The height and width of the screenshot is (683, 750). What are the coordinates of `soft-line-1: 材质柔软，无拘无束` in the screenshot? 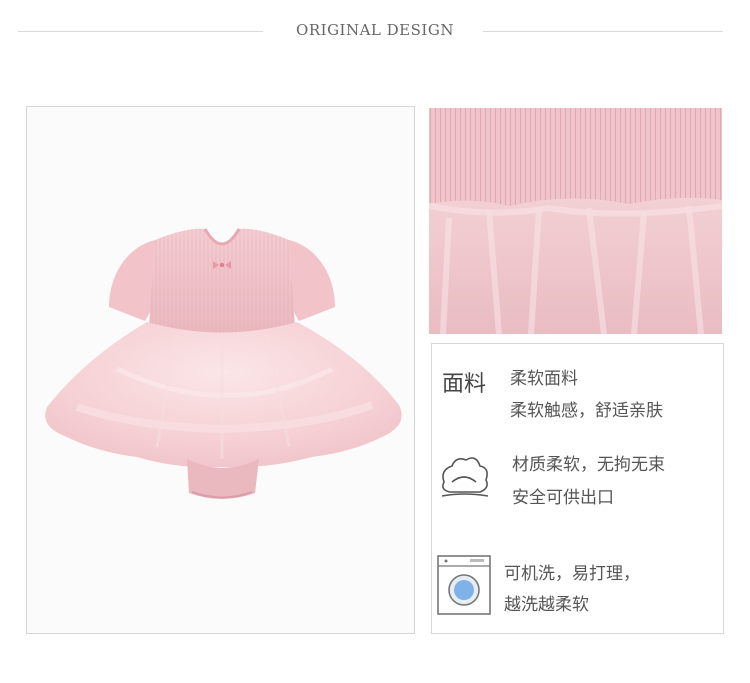 It's located at (588, 465).